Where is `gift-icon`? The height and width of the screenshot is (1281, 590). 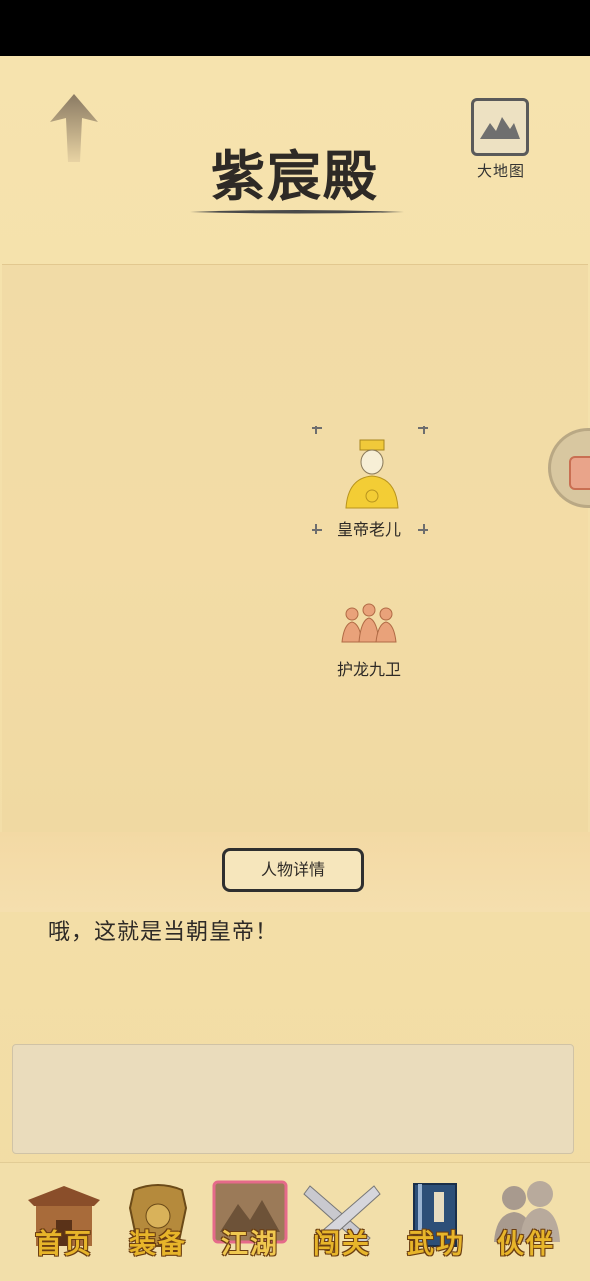
gift-icon is located at coordinates (579, 473).